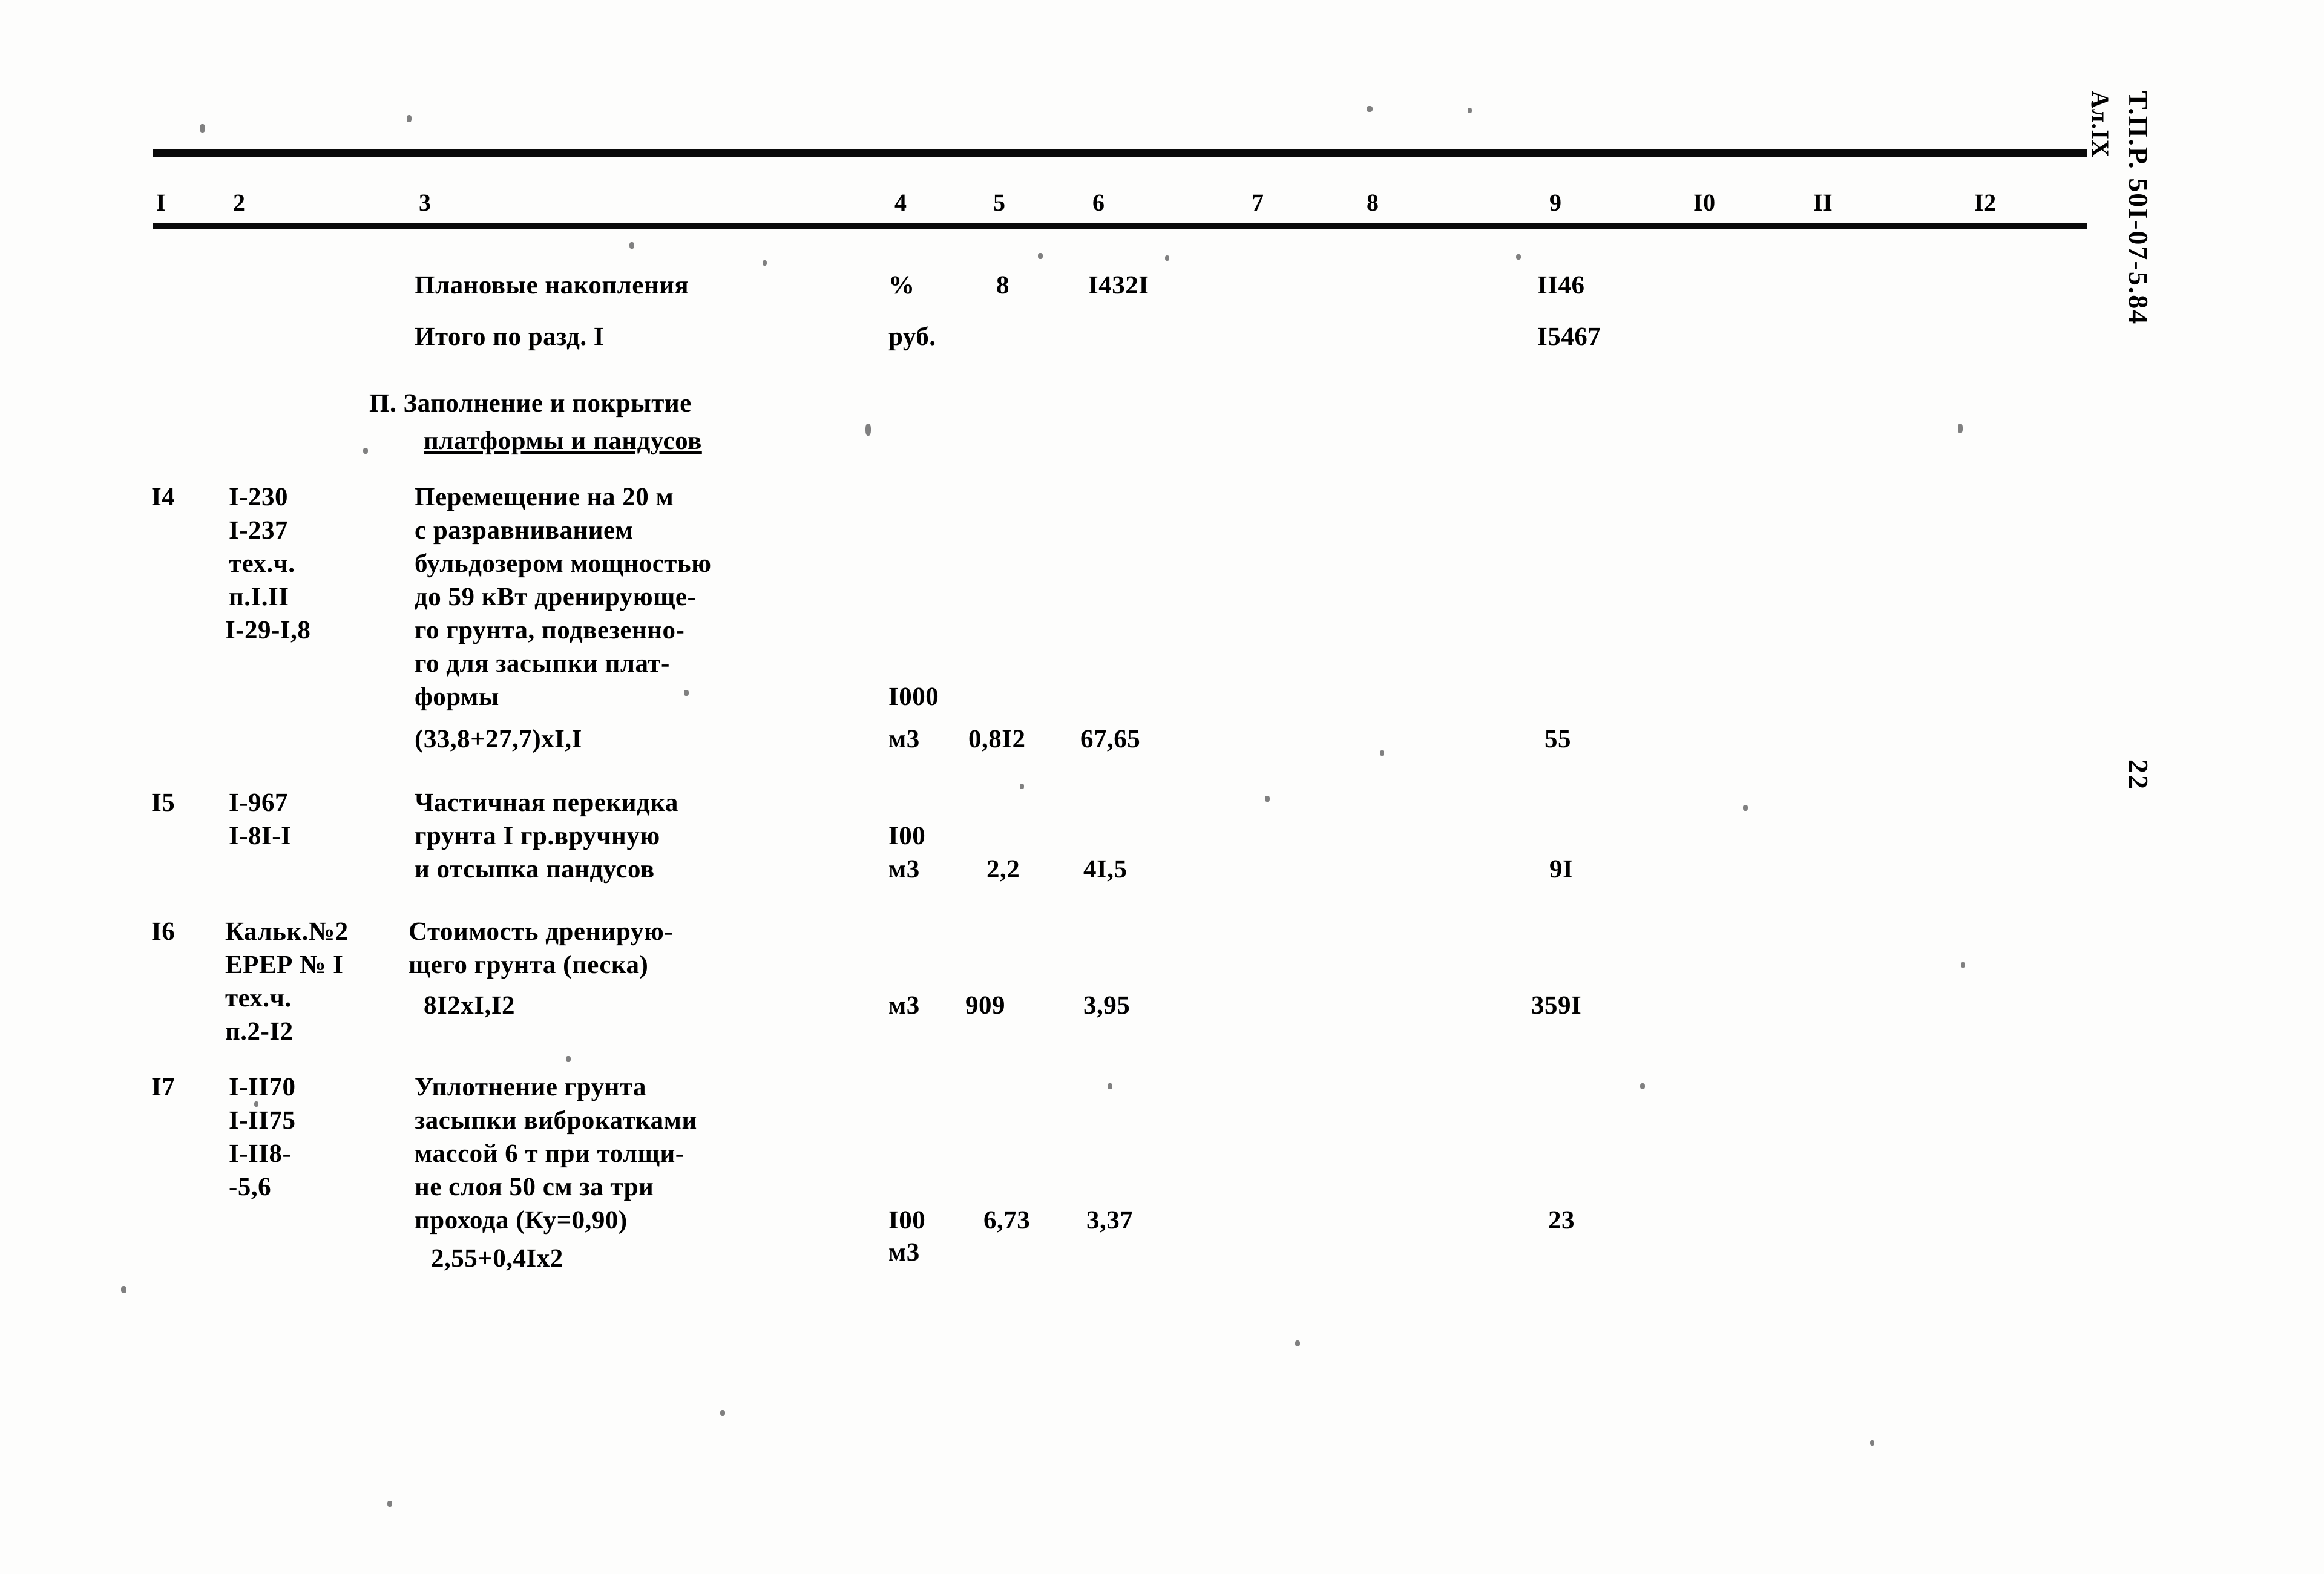 This screenshot has height=1574, width=2324. What do you see at coordinates (2138, 208) in the screenshot?
I see `document-code-stamp: Т.П.Р. 50I-07-5.84` at bounding box center [2138, 208].